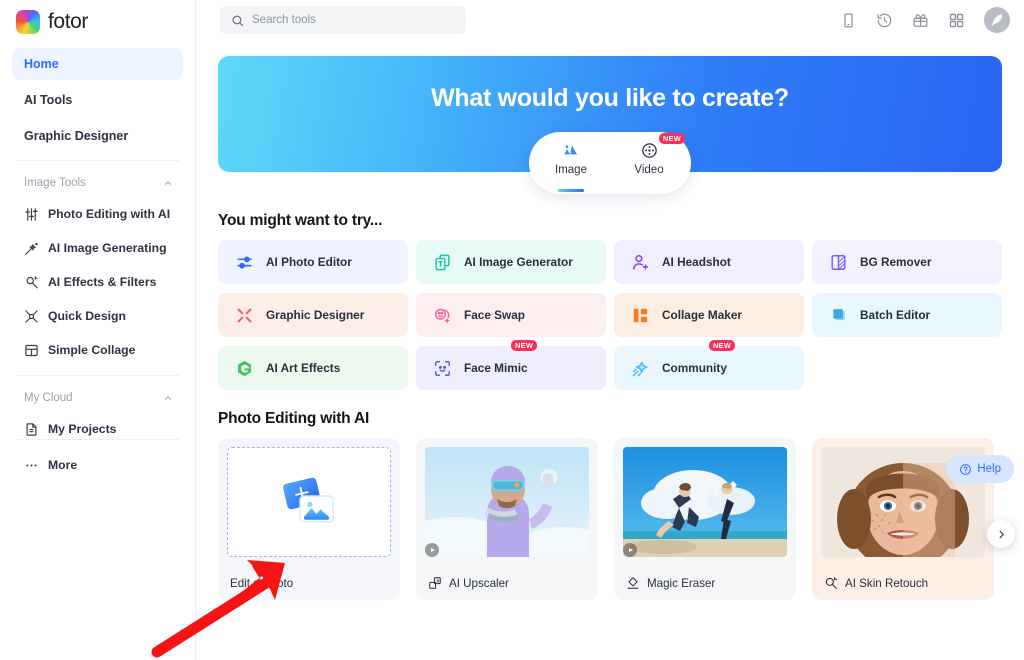 This screenshot has width=1024, height=660. What do you see at coordinates (839, 314) in the screenshot?
I see `batch-layers-icon` at bounding box center [839, 314].